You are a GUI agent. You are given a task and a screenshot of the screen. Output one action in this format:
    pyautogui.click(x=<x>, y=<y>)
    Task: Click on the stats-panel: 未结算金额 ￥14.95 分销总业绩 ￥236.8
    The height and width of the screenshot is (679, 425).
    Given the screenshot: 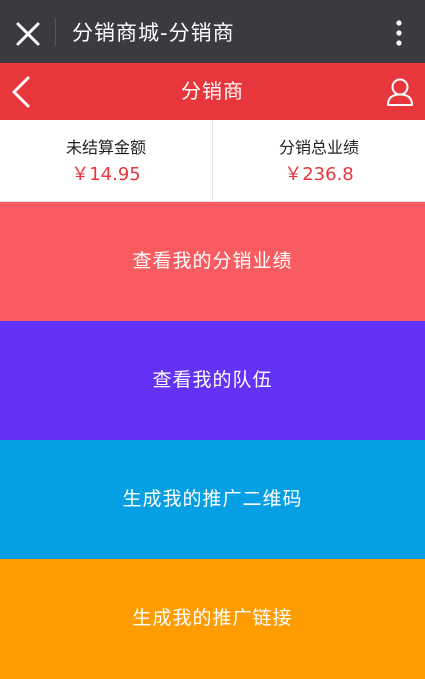 What is the action you would take?
    pyautogui.click(x=212, y=161)
    